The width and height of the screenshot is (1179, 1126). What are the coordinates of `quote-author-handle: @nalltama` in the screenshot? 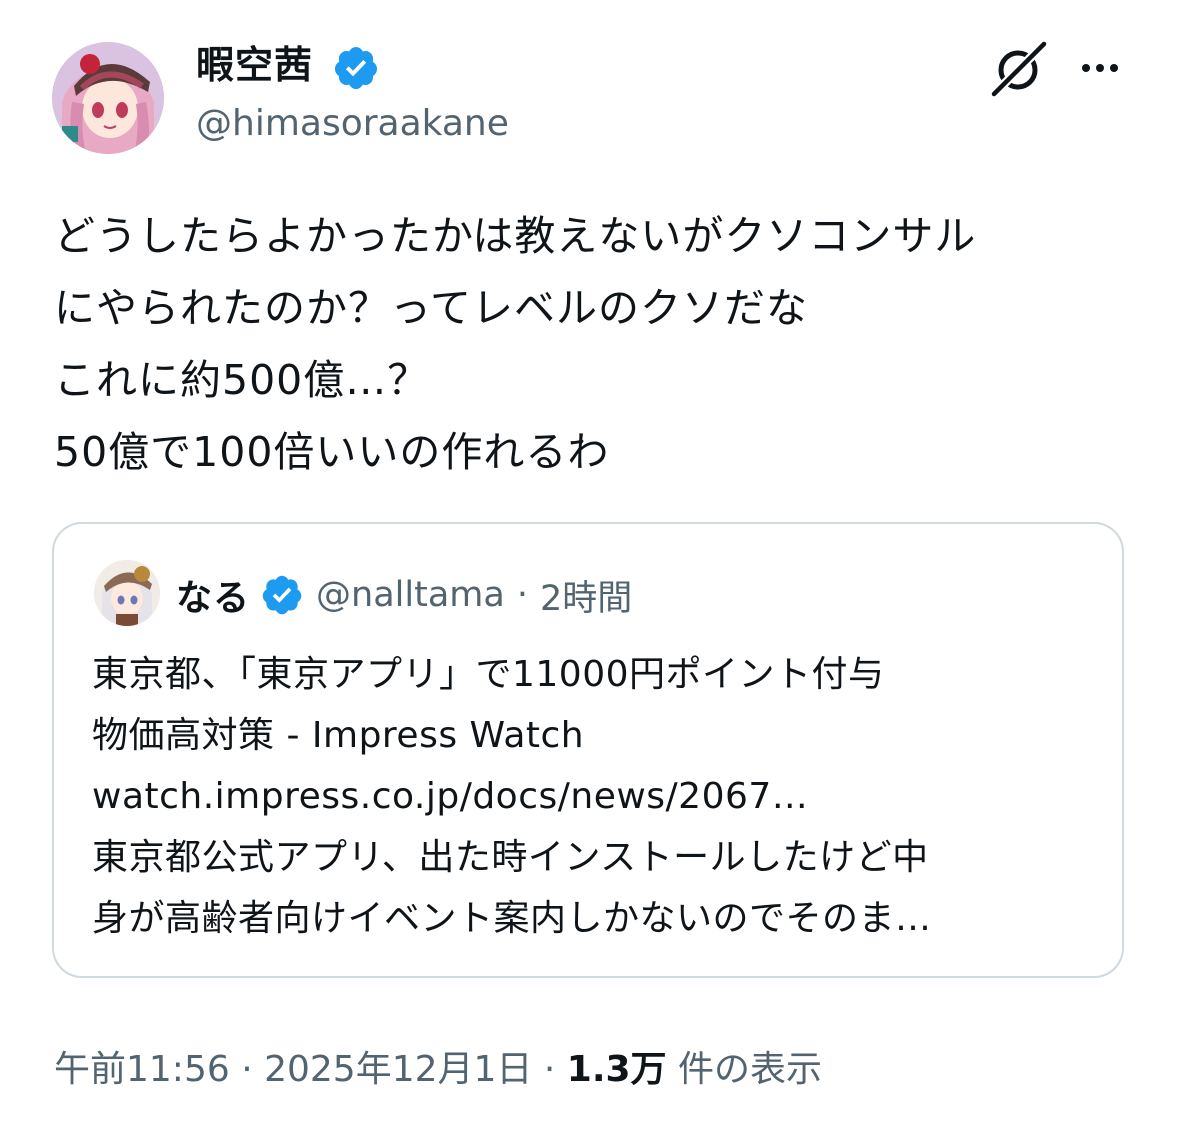 It's located at (410, 595).